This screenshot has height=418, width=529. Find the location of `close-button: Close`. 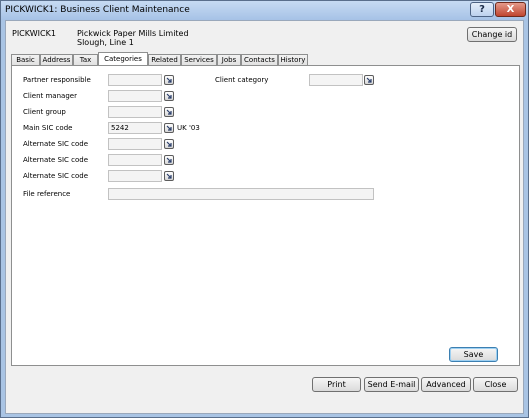

close-button: Close is located at coordinates (495, 384).